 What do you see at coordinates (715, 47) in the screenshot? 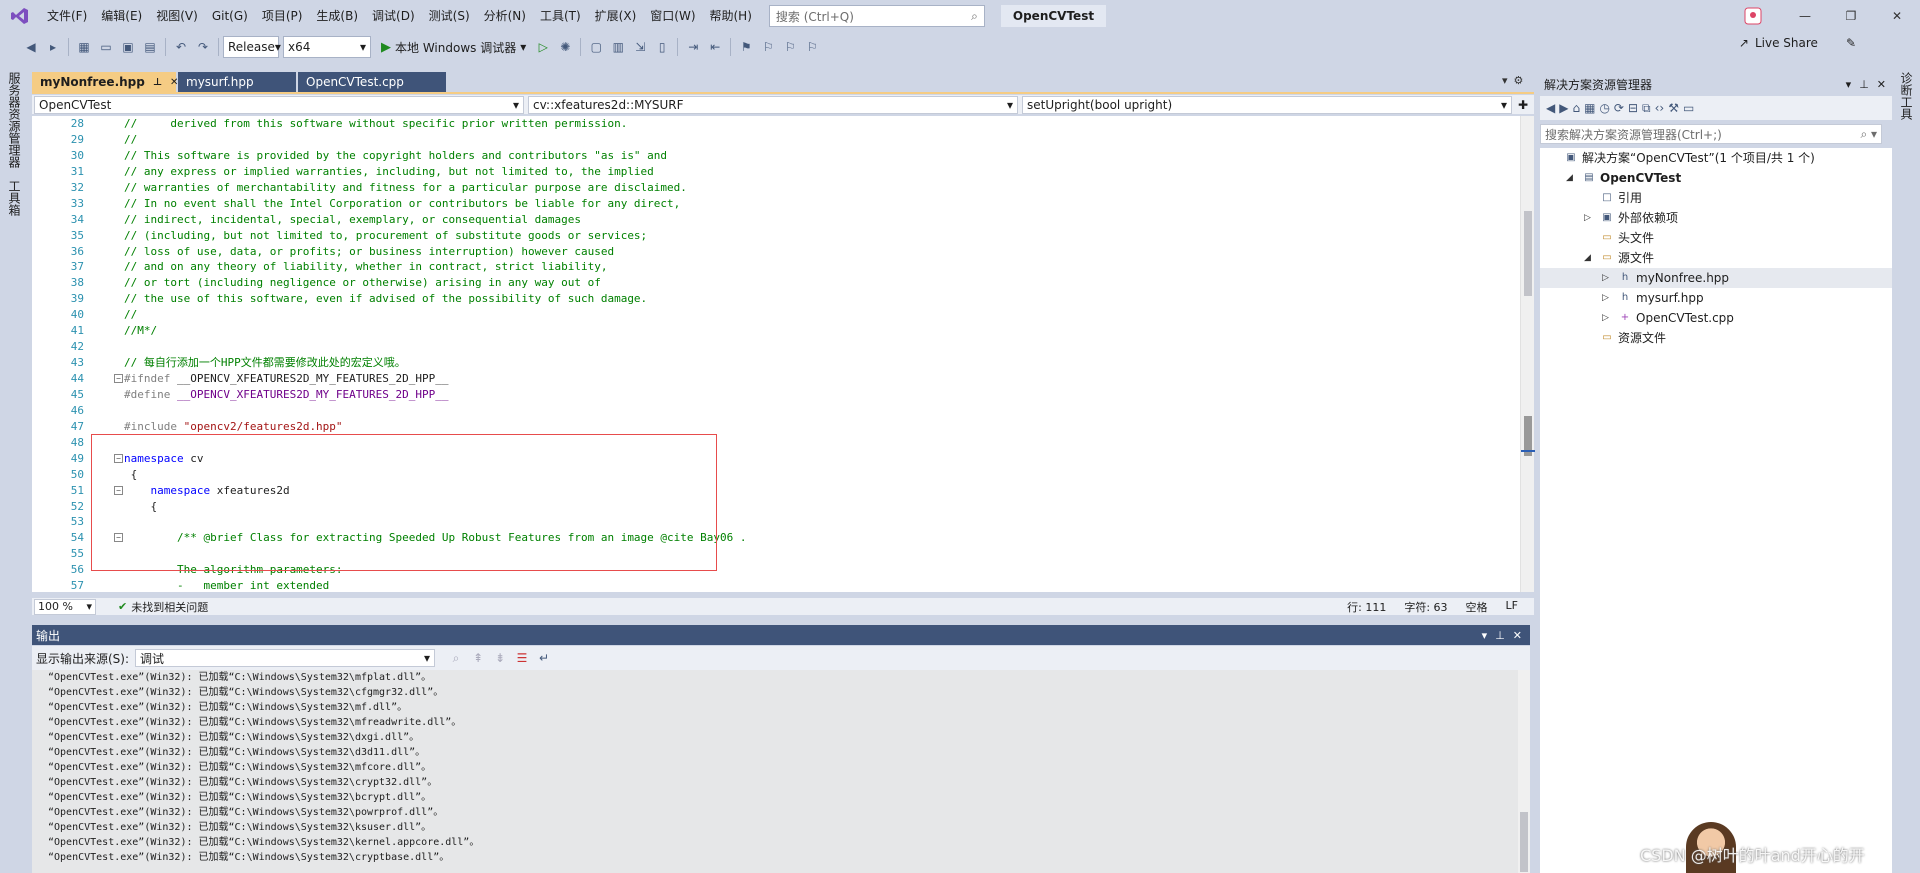
I see `outdent-icon: ⇤` at bounding box center [715, 47].